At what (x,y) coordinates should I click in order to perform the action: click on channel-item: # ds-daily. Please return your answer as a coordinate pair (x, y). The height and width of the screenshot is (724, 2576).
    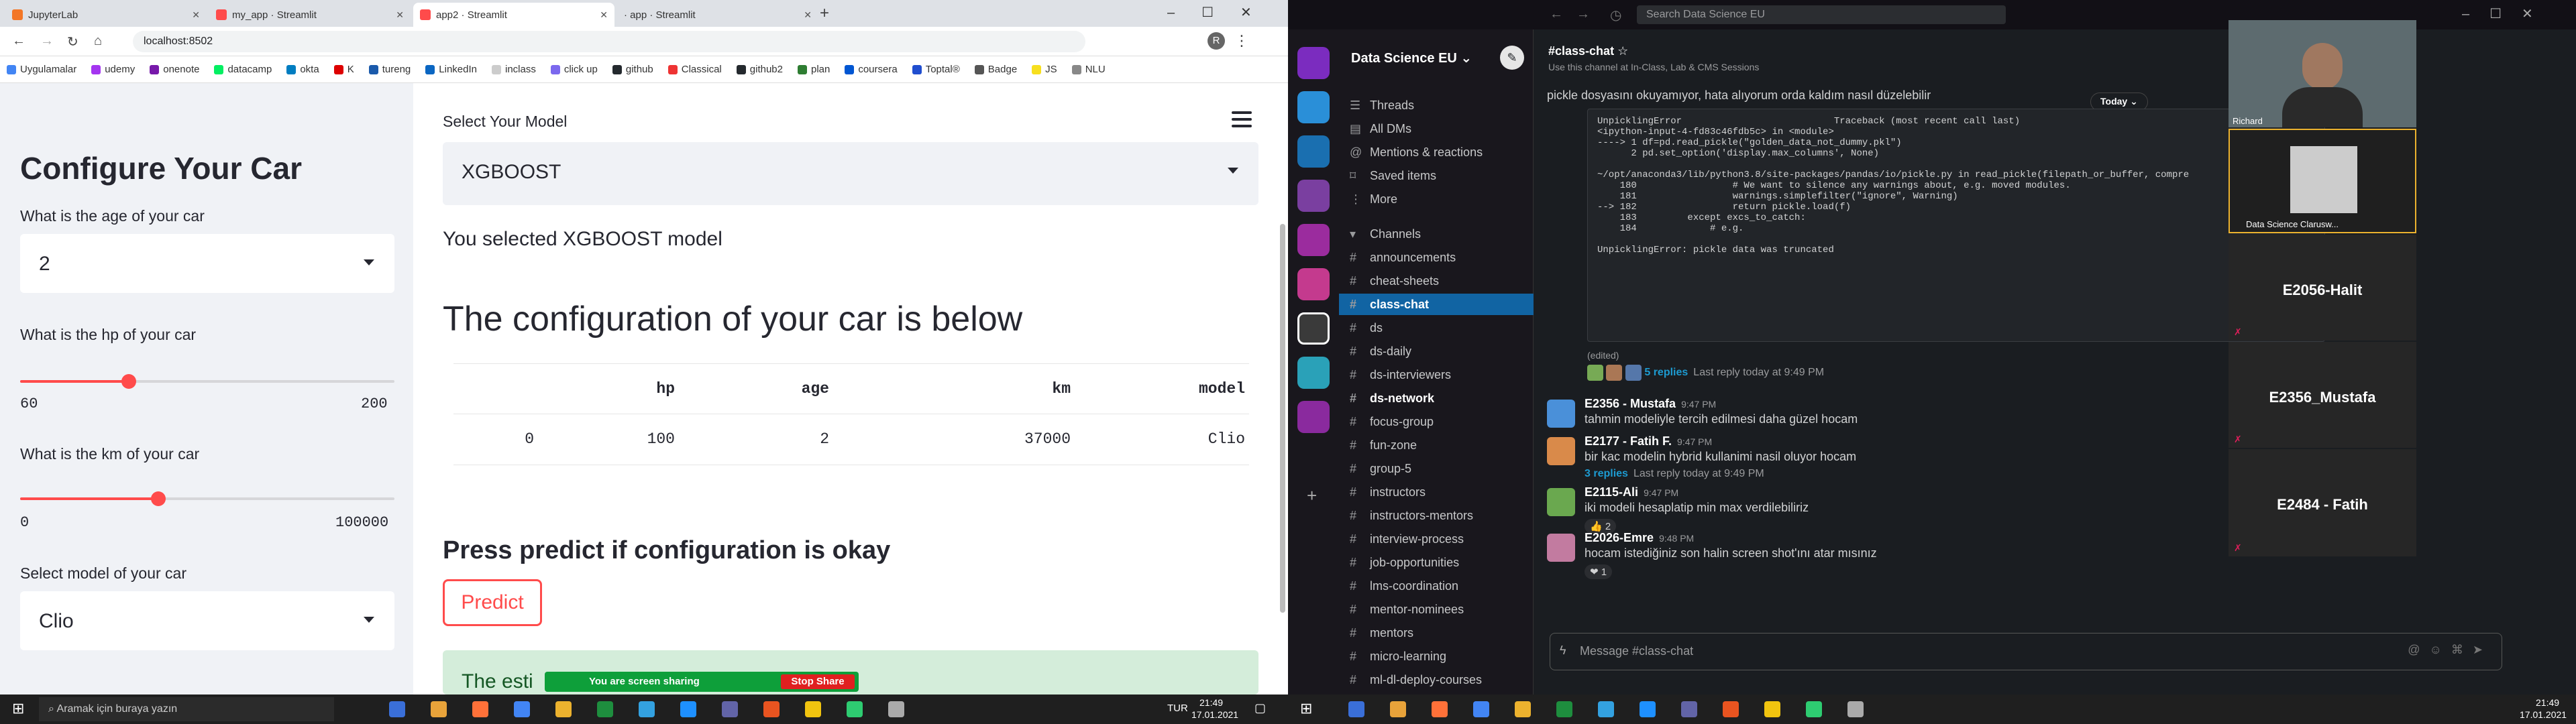
    Looking at the image, I should click on (1380, 351).